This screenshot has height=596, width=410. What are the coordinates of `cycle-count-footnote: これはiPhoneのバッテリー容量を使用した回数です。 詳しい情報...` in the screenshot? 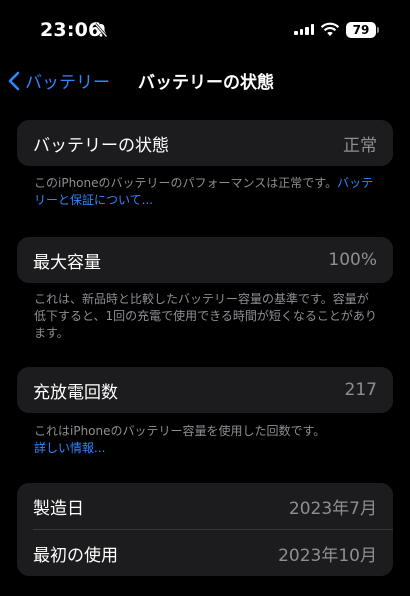 It's located at (206, 440).